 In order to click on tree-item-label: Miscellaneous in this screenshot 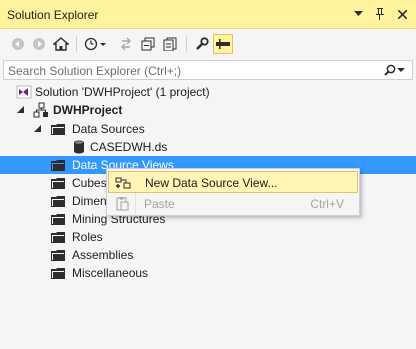, I will do `click(110, 273)`.